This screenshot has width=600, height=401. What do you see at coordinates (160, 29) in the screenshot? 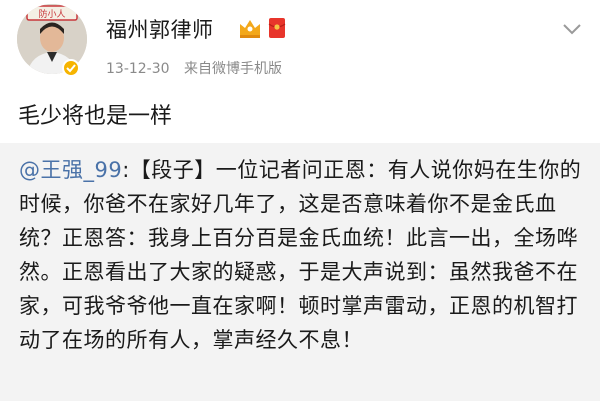
I see `username: 福州郭律师` at bounding box center [160, 29].